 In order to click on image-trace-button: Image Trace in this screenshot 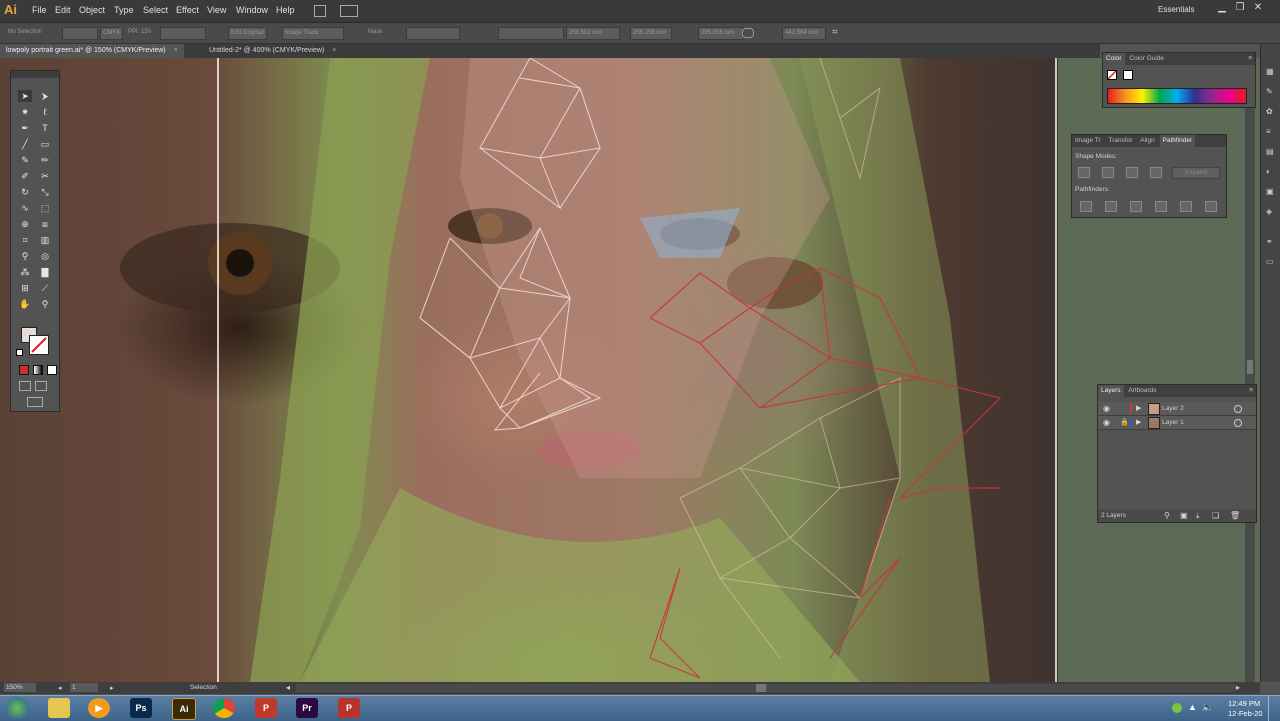, I will do `click(313, 33)`.